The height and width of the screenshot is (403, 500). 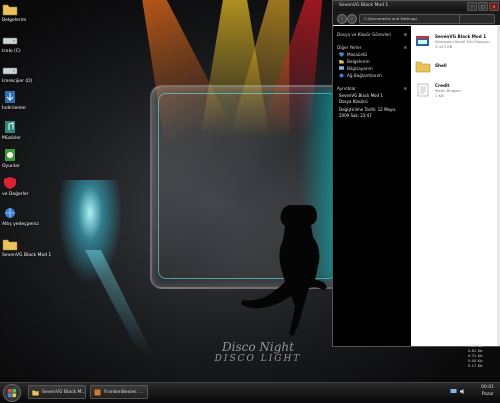 I want to click on file-item: Credit Metin Belgesi 1 KB, so click(x=456, y=90).